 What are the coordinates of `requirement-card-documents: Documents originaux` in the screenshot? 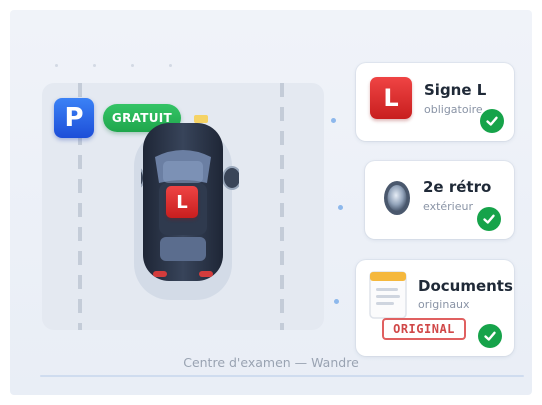 It's located at (435, 308).